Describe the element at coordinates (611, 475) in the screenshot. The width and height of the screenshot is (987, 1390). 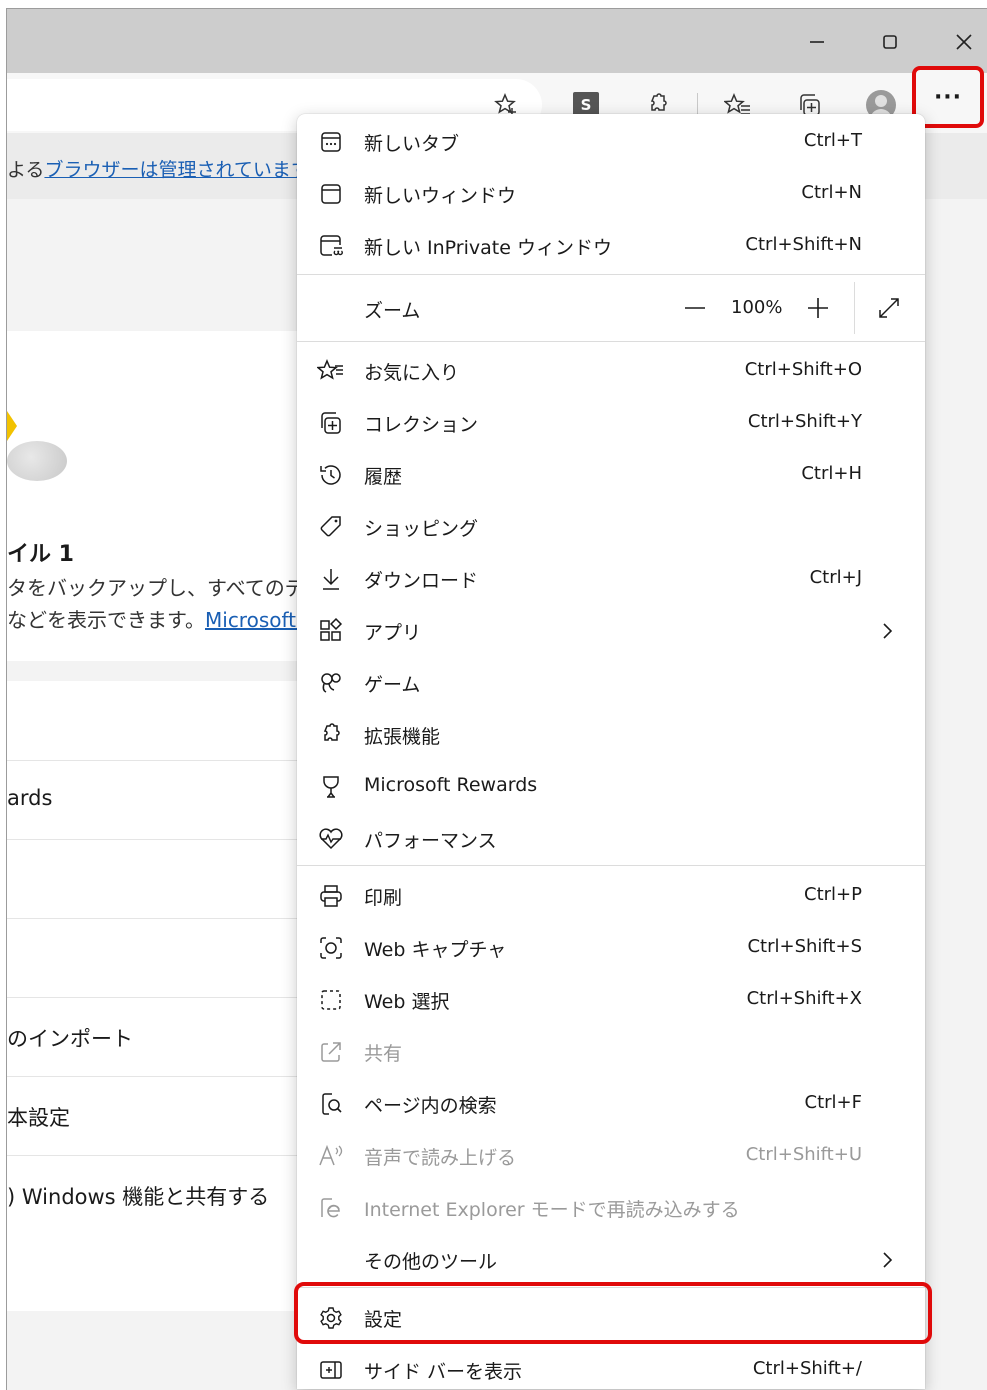
I see `menu-item-history: 履歴 Ctrl+H` at that location.